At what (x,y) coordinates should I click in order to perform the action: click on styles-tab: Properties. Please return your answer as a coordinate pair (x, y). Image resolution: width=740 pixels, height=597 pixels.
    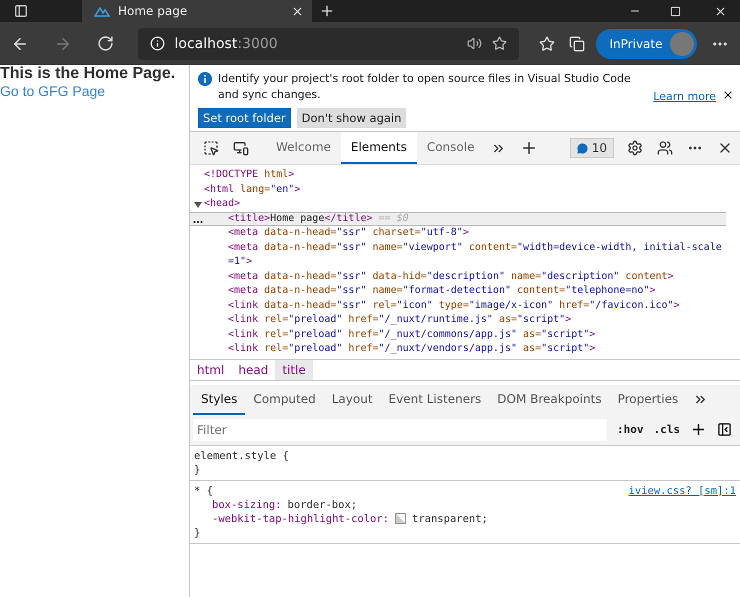
    Looking at the image, I should click on (648, 399).